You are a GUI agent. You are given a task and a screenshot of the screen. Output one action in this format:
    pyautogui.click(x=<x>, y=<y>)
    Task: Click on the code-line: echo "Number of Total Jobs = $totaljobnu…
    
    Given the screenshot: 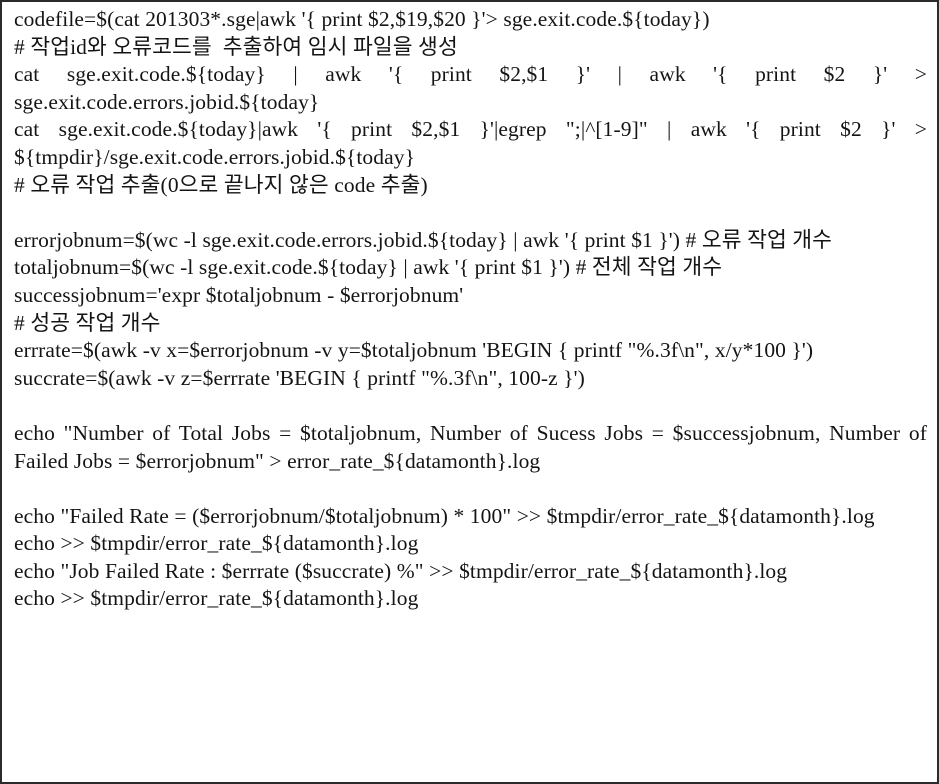 What is the action you would take?
    pyautogui.click(x=470, y=446)
    